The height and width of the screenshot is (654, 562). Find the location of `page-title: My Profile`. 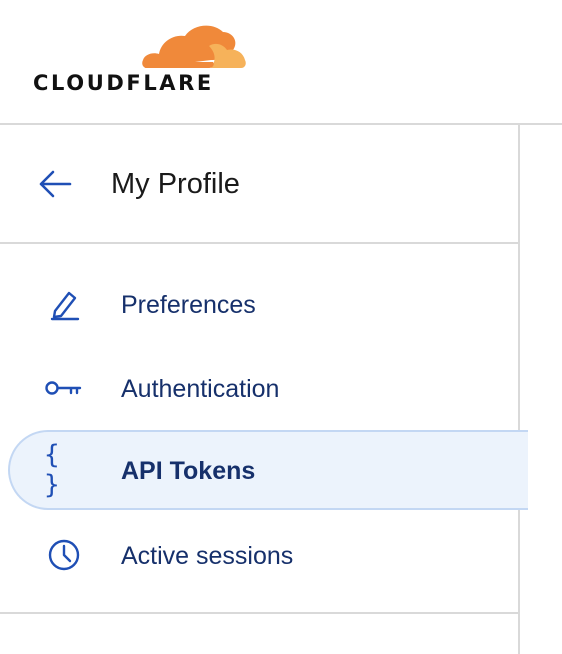

page-title: My Profile is located at coordinates (175, 184).